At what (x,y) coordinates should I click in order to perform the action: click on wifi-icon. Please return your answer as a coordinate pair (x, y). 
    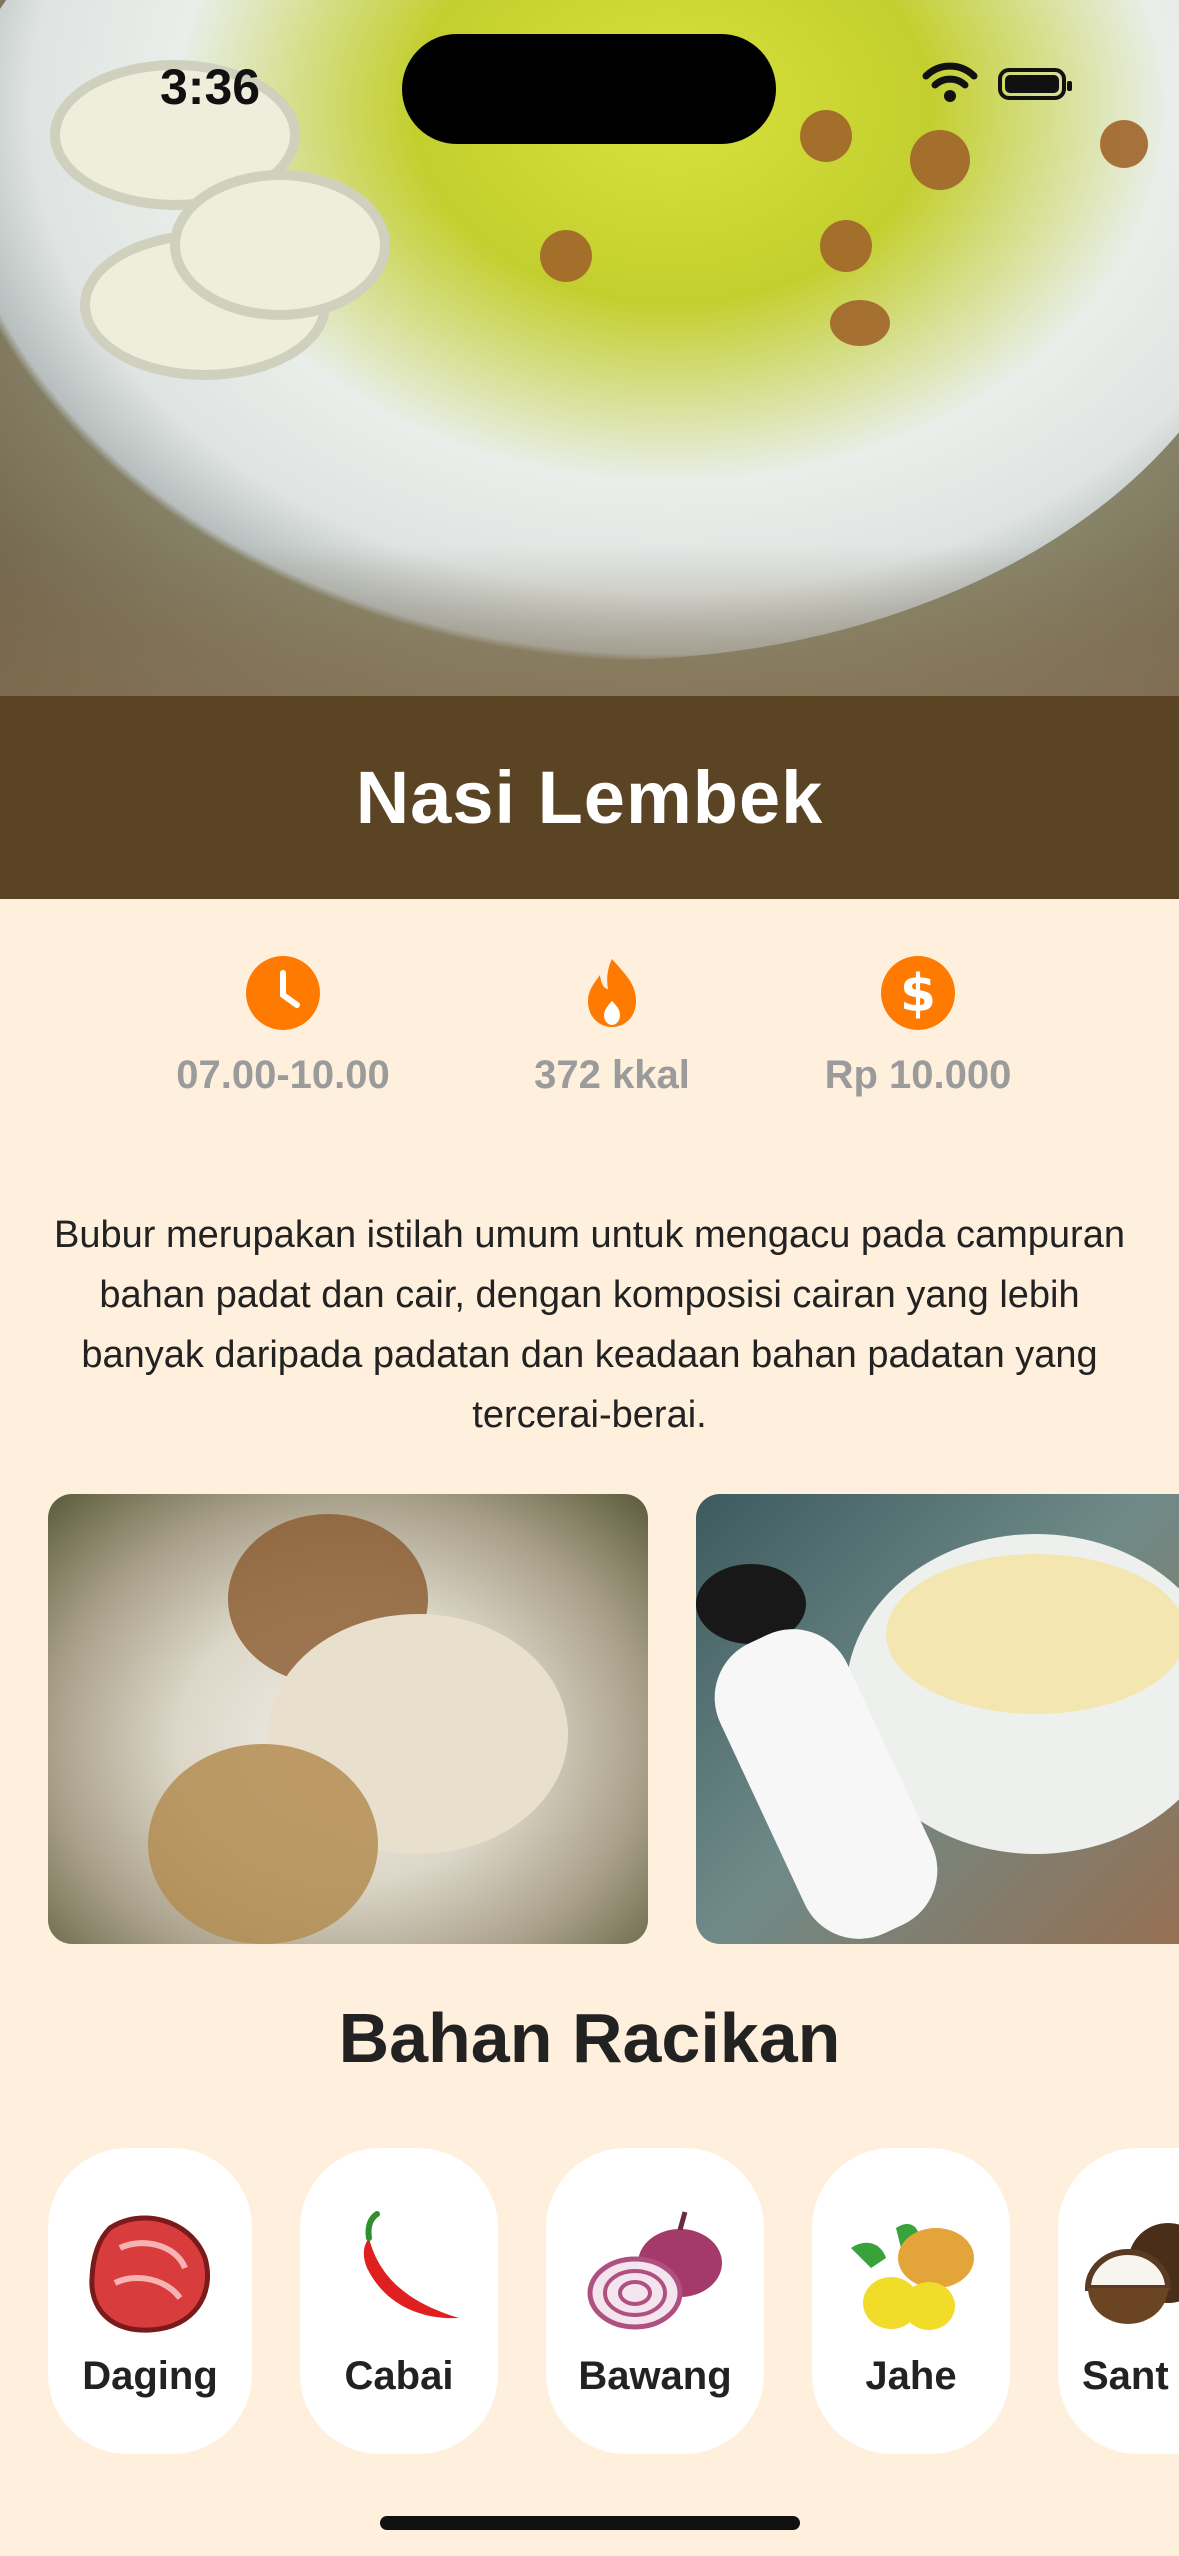
    Looking at the image, I should click on (950, 82).